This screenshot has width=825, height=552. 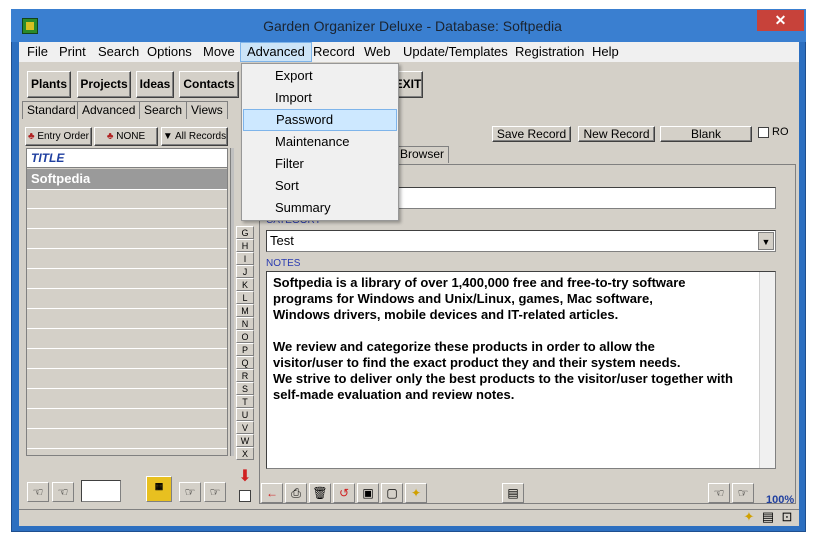 I want to click on letter-k: K, so click(x=245, y=284).